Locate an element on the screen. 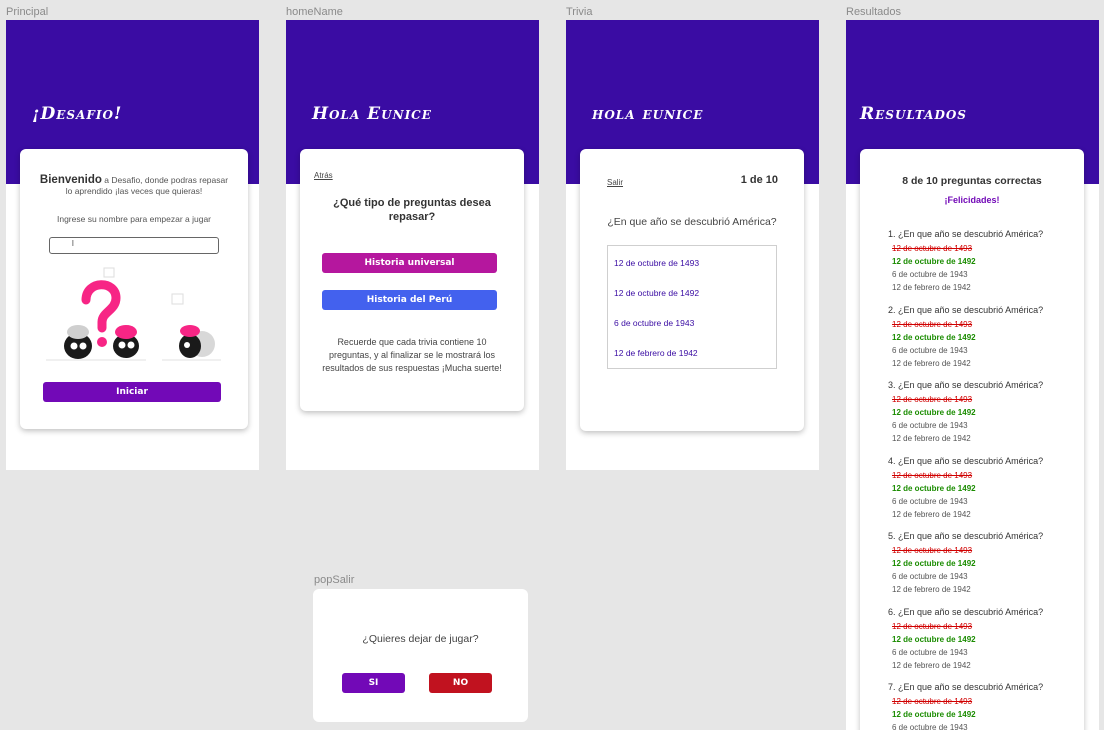  option-4: 12 de febrero de 1942 is located at coordinates (656, 353).